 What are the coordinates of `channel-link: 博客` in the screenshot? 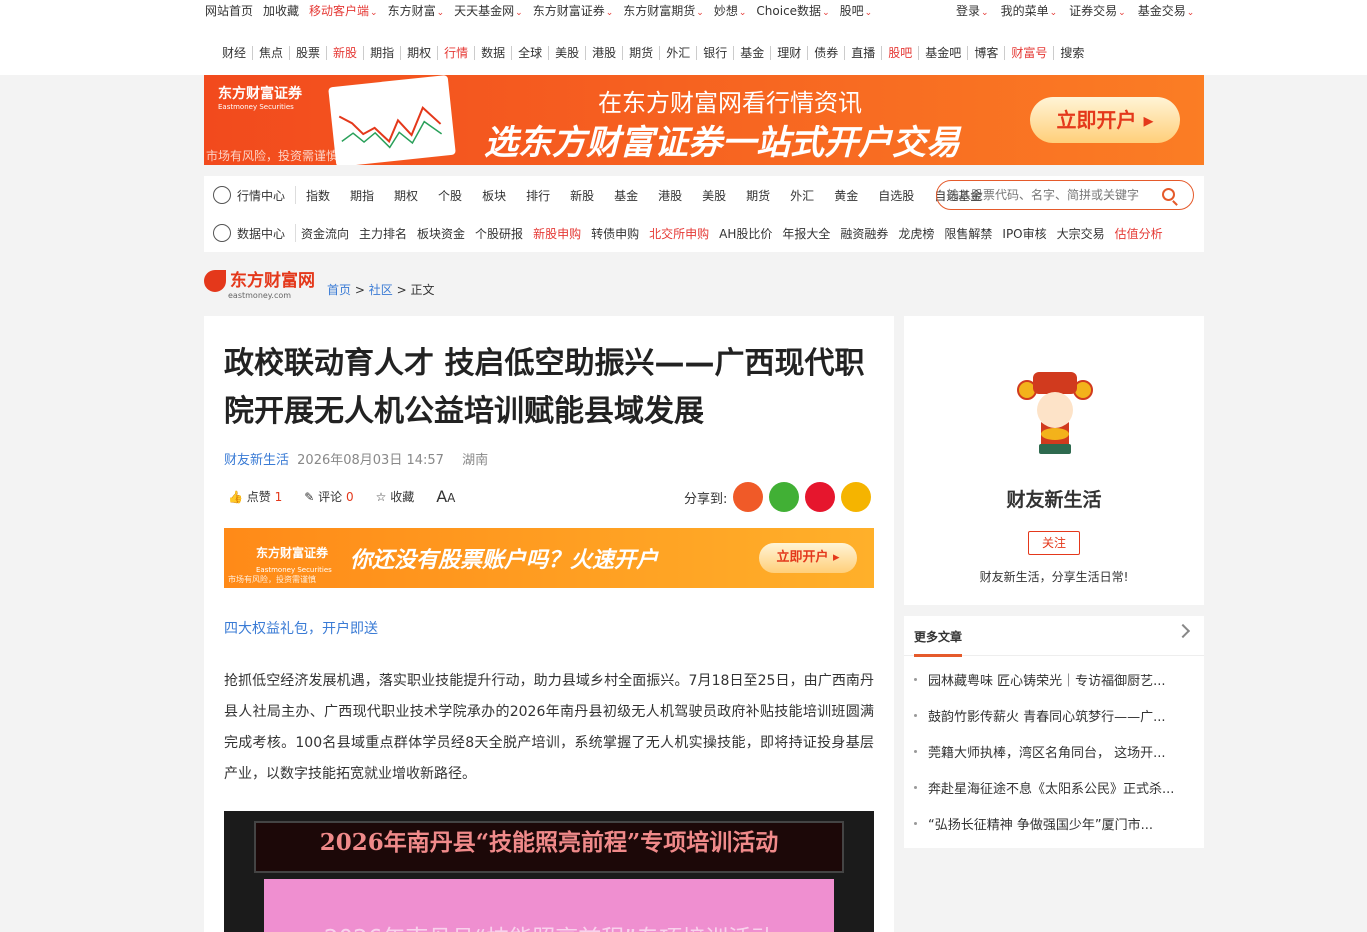 It's located at (987, 53).